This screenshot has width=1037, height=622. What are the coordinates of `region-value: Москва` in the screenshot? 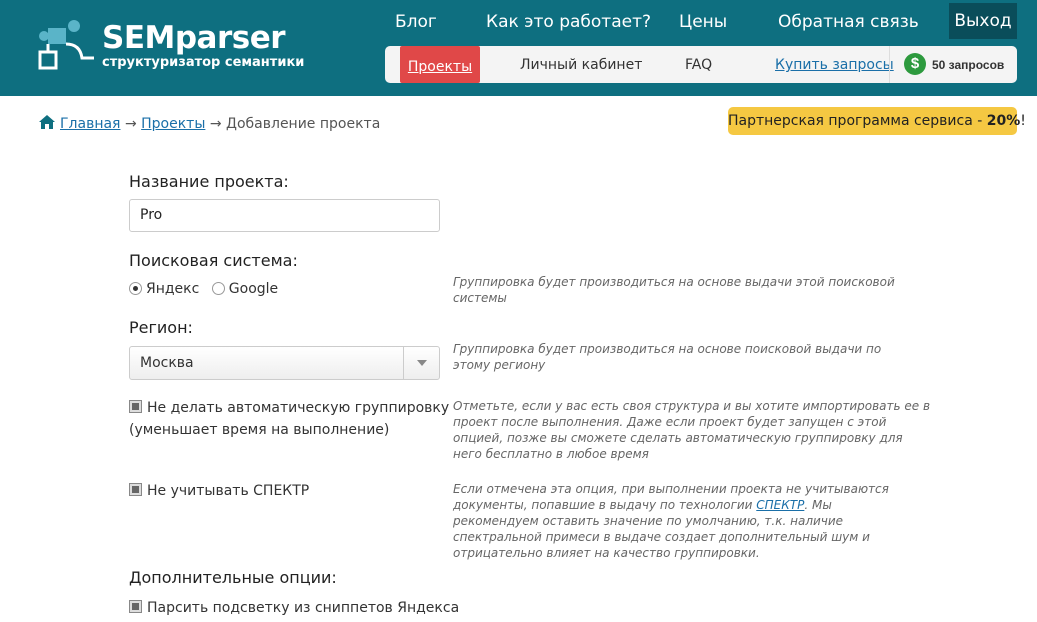 It's located at (167, 363).